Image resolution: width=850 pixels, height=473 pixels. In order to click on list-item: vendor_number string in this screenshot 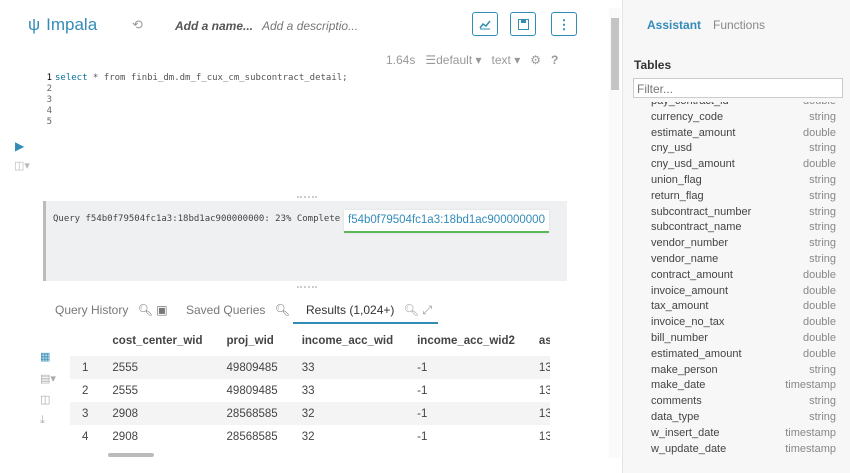, I will do `click(743, 244)`.